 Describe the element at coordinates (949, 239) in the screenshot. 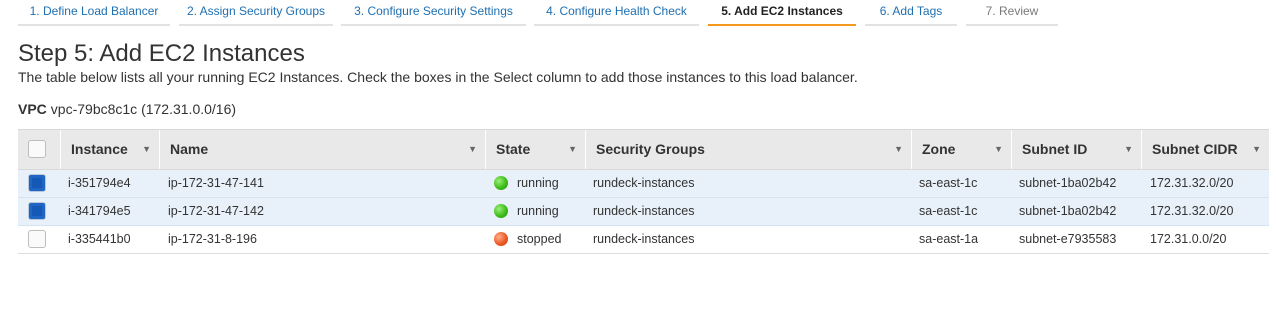

I see `zone: sa-east-1a` at that location.